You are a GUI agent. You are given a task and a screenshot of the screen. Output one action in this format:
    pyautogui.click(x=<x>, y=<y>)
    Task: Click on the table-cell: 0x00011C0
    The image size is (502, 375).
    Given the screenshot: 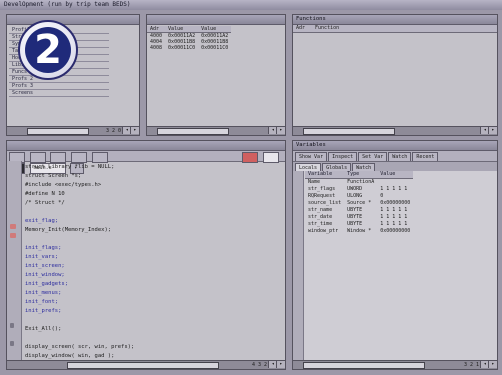 What is the action you would take?
    pyautogui.click(x=182, y=48)
    